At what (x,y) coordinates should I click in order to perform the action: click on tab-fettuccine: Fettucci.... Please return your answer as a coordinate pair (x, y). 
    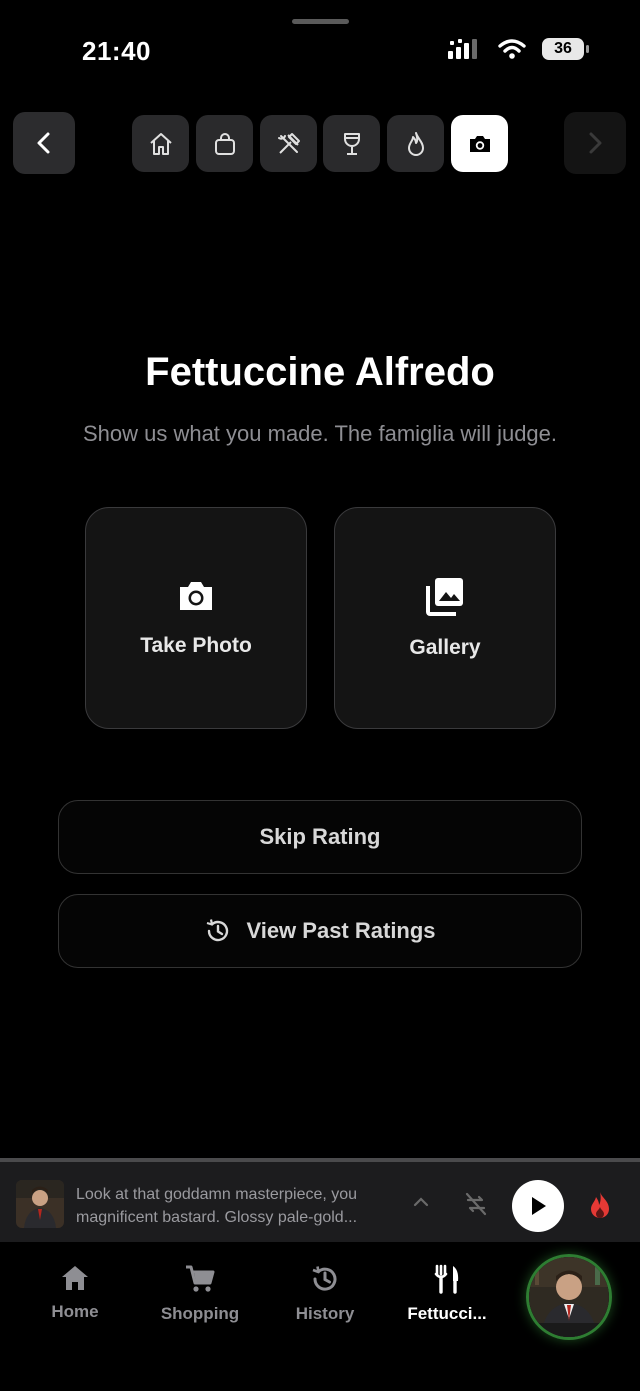
    Looking at the image, I should click on (447, 1294).